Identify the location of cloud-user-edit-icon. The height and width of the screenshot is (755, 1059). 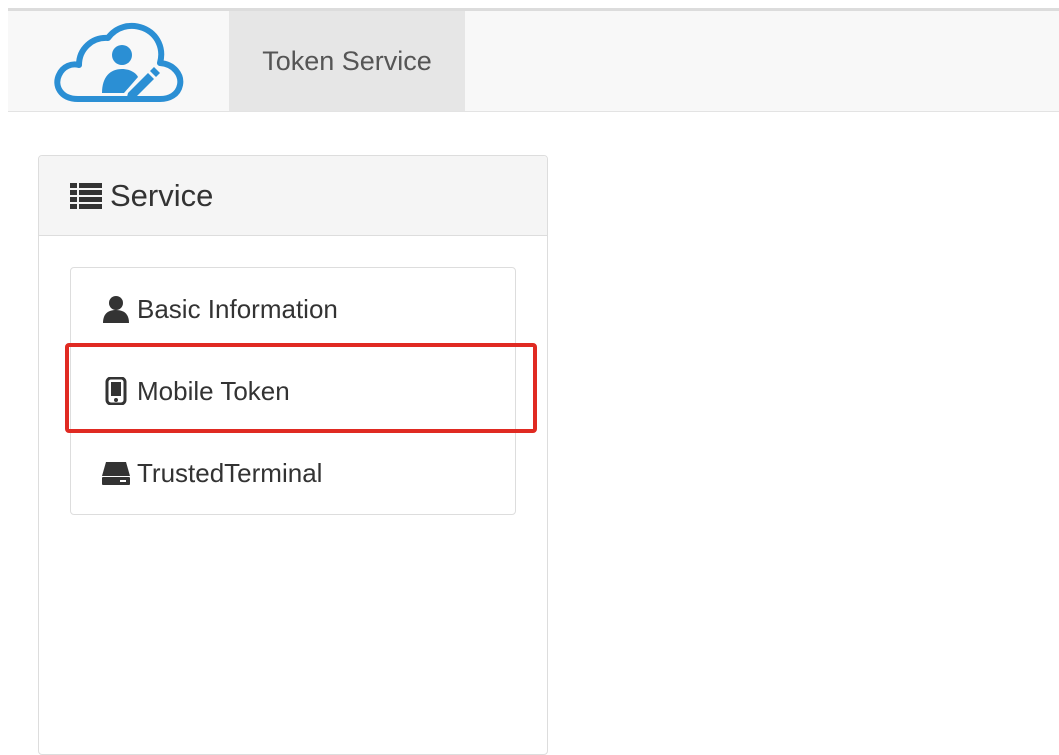
(119, 62).